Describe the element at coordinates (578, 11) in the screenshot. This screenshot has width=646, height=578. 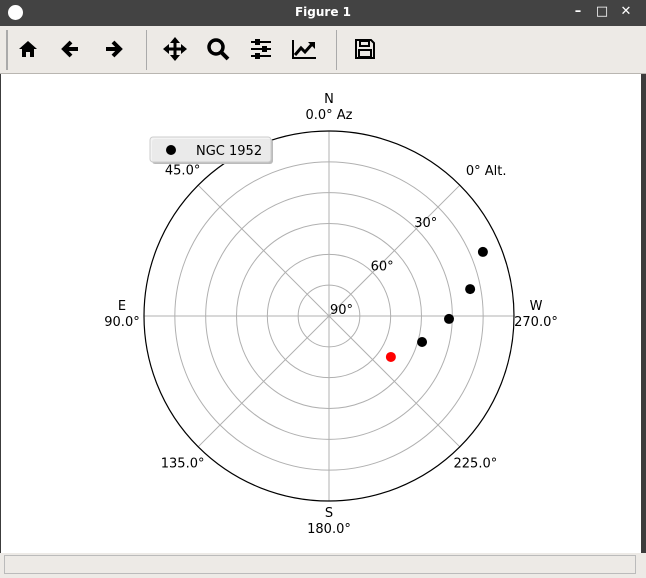
I see `minimize-button: –` at that location.